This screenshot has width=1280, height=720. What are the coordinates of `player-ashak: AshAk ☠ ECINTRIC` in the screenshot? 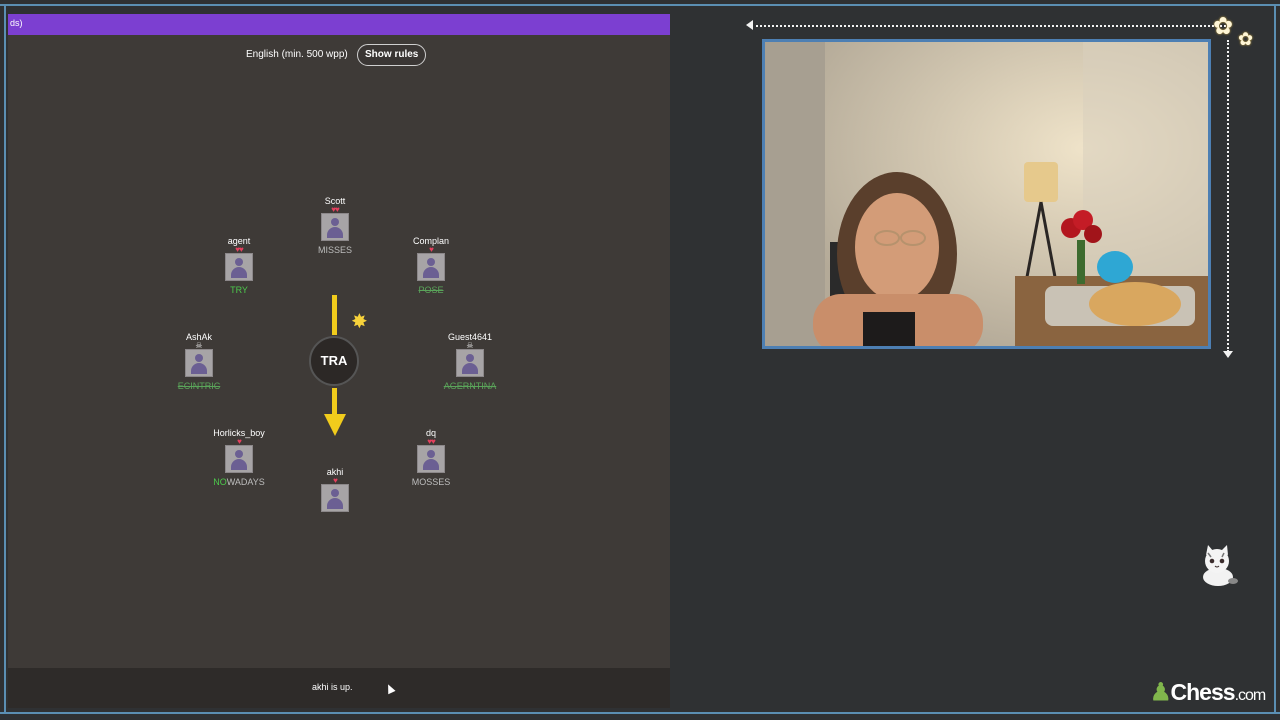 It's located at (199, 362).